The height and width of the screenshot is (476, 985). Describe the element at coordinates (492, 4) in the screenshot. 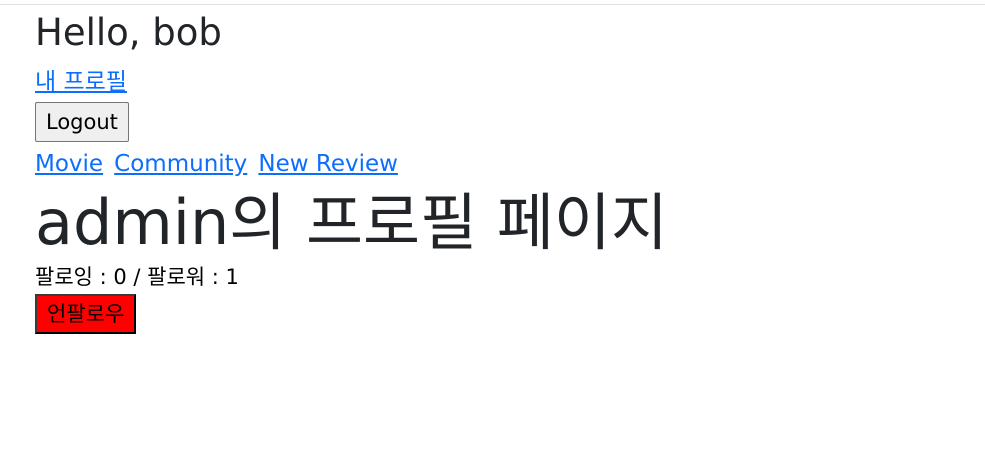

I see `top-divider` at that location.